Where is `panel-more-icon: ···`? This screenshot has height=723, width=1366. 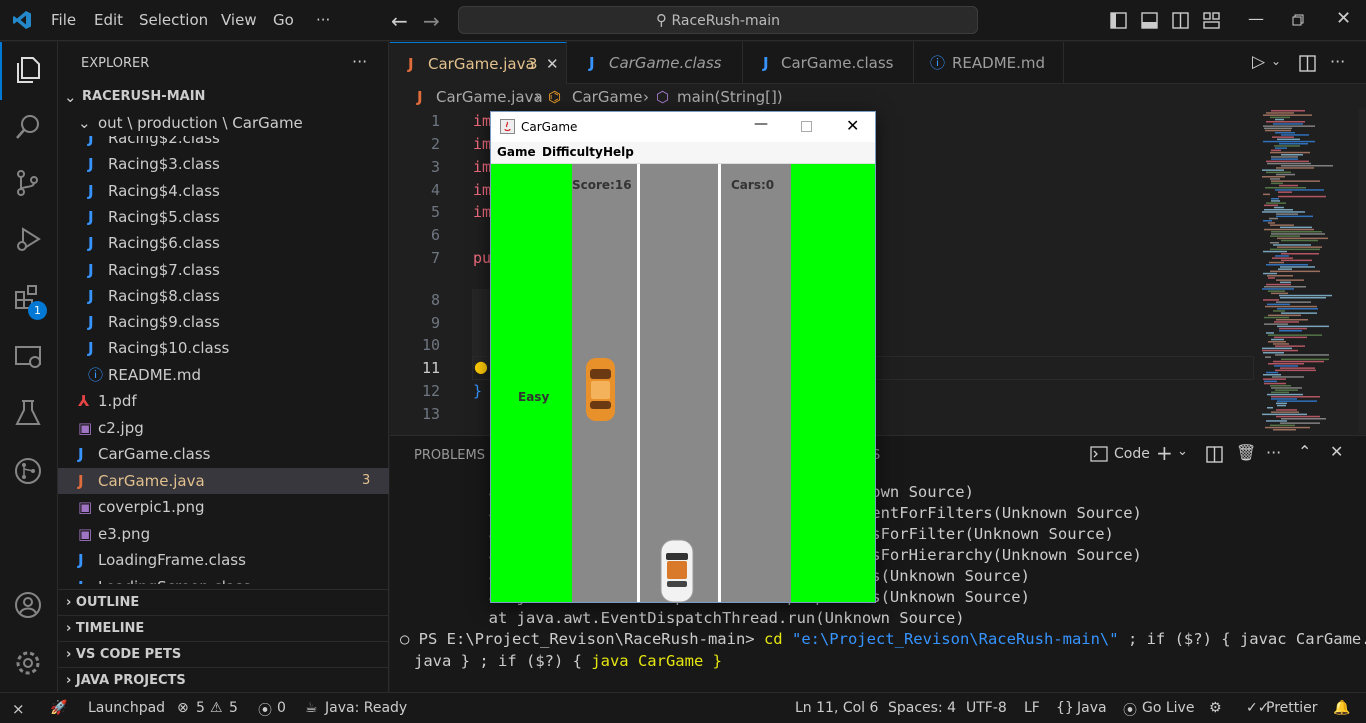
panel-more-icon: ··· is located at coordinates (1273, 452).